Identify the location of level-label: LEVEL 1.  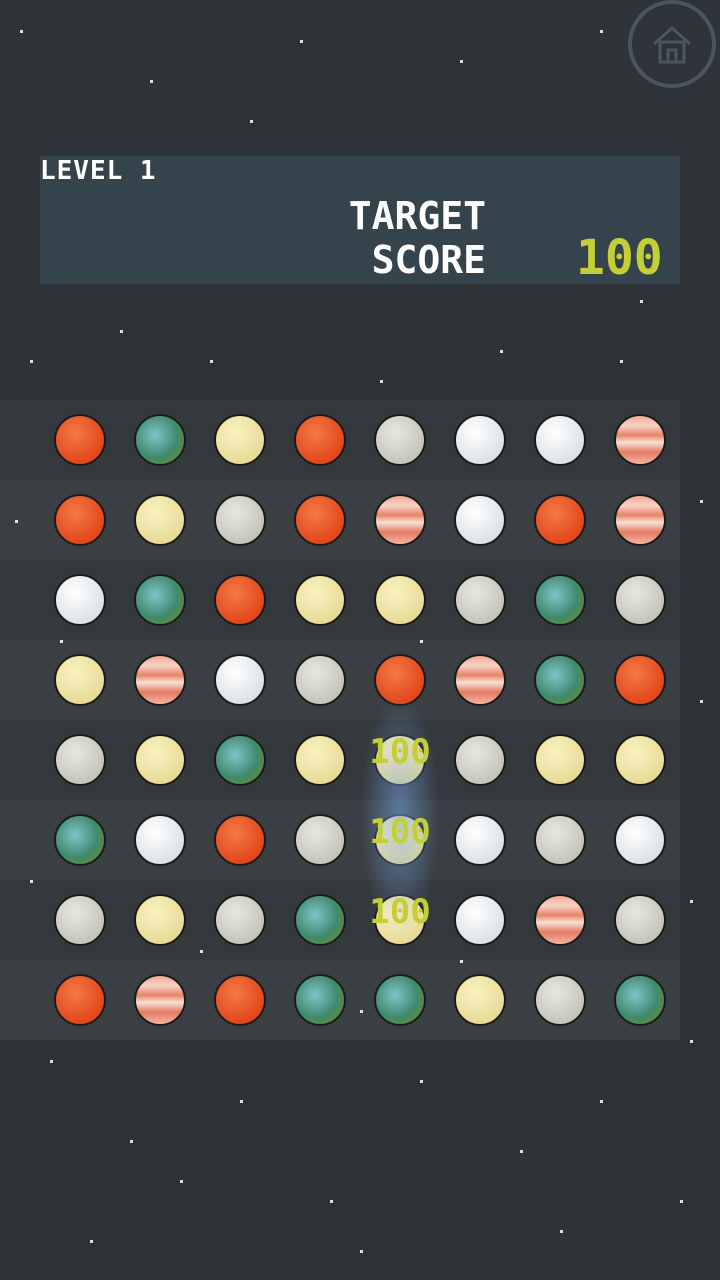
(98, 171).